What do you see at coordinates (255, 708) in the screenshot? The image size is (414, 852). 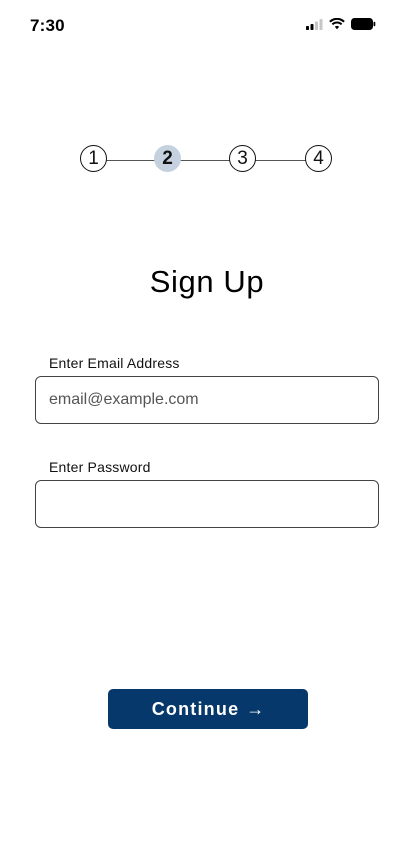 I see `arrow-right-icon: →` at bounding box center [255, 708].